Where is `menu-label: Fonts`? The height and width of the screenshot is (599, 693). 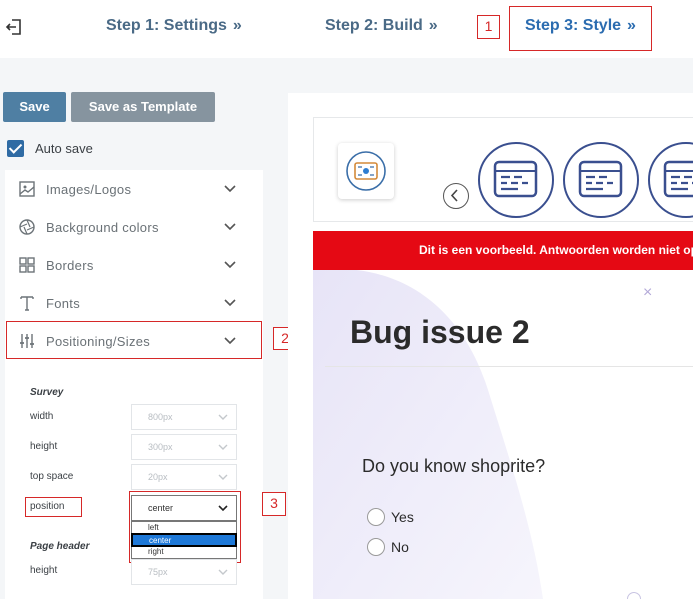
menu-label: Fonts is located at coordinates (63, 303).